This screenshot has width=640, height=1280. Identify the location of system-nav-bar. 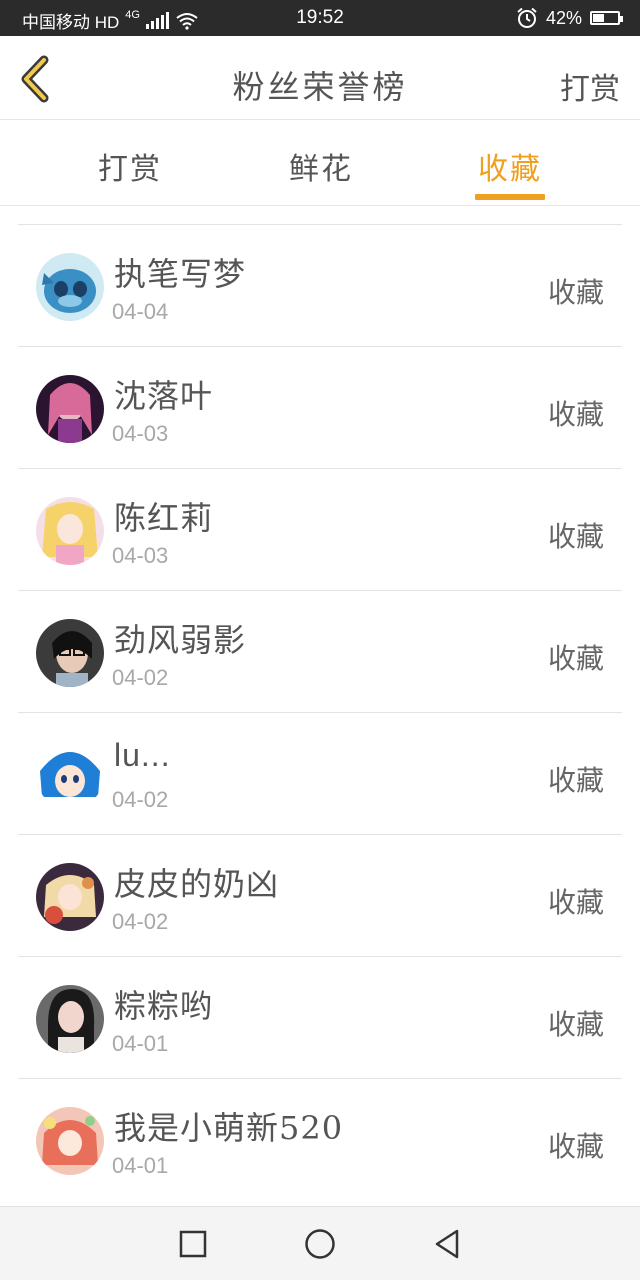
(320, 1243).